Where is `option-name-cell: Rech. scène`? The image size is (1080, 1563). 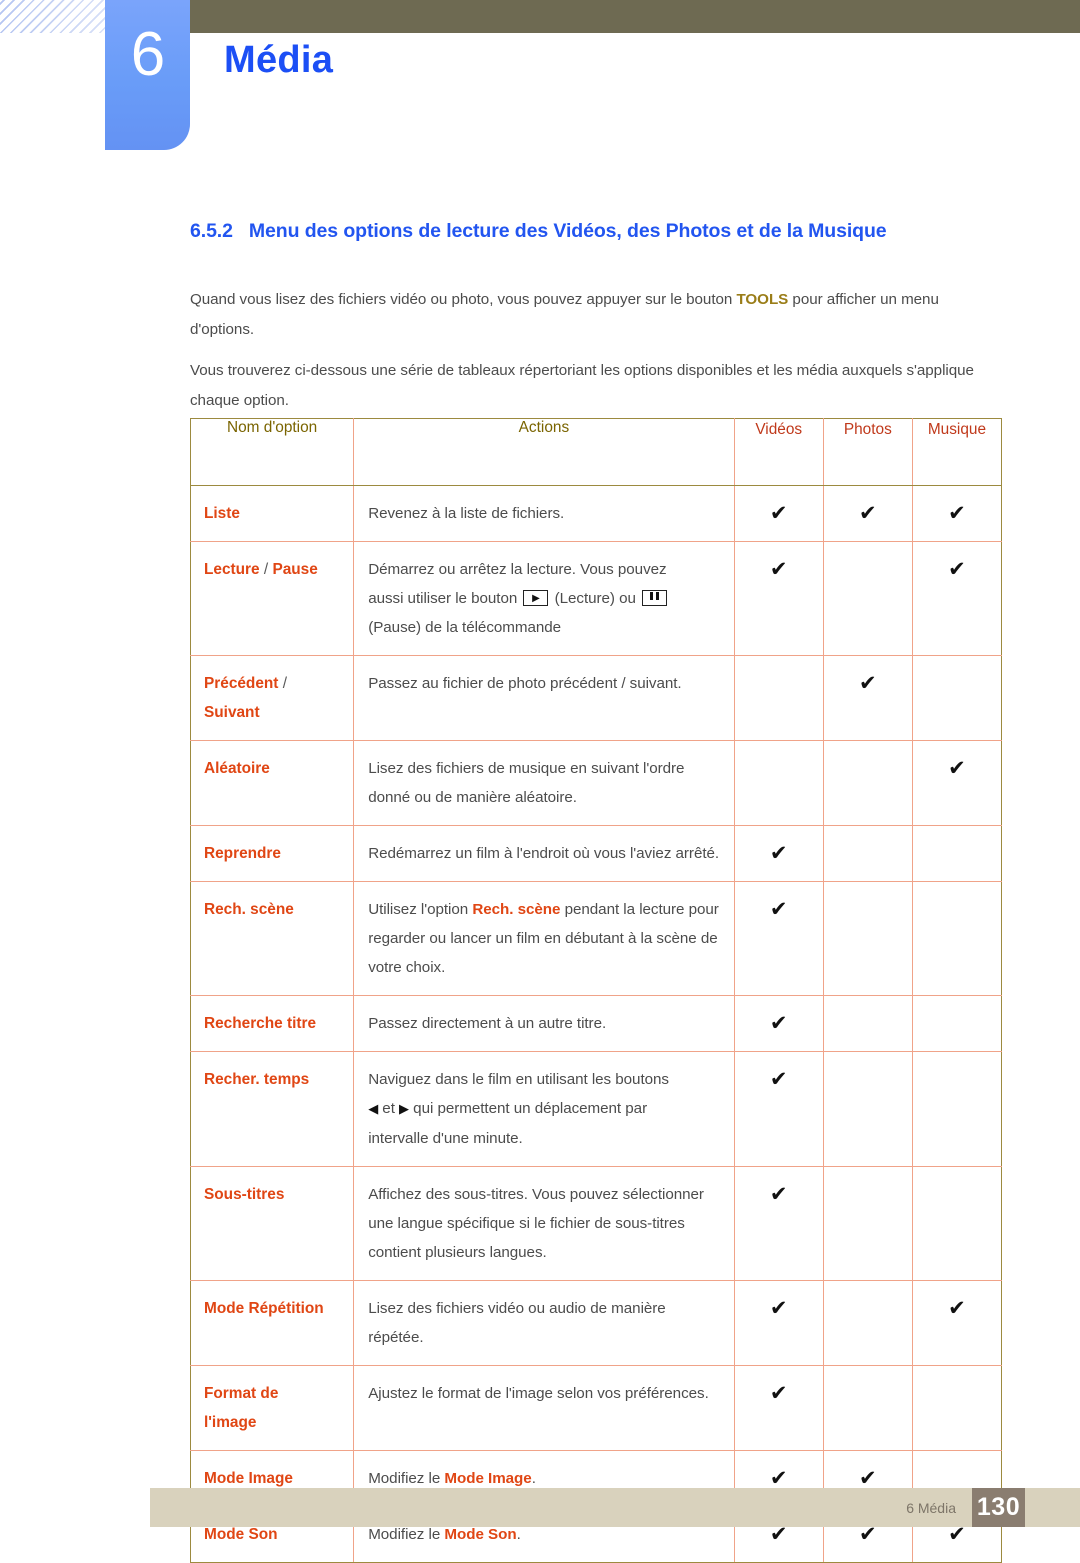
option-name-cell: Rech. scène is located at coordinates (272, 938).